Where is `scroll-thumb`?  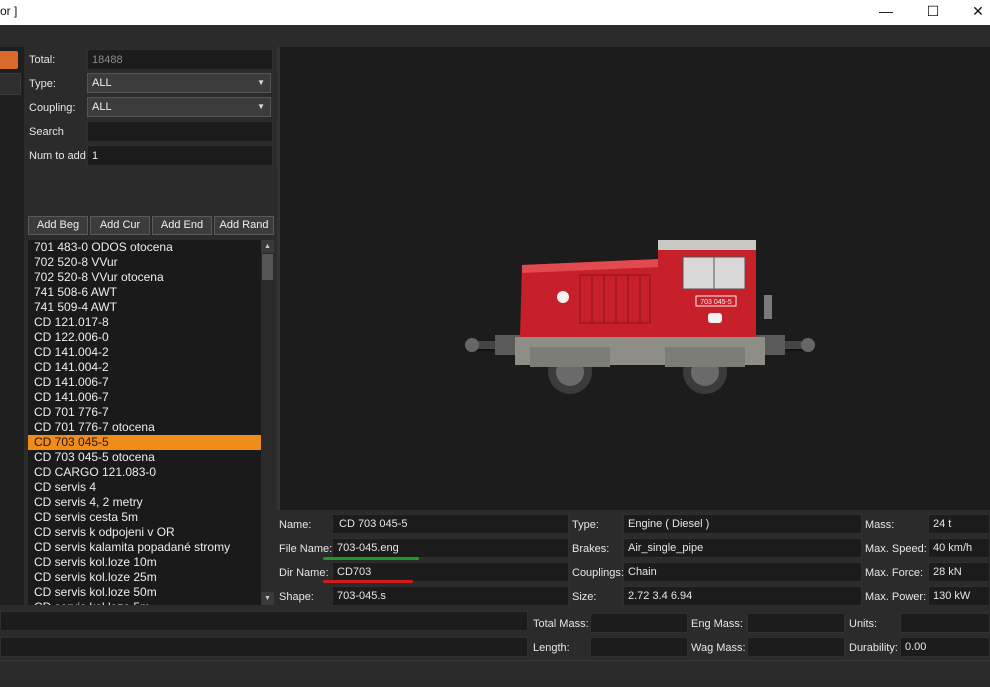
scroll-thumb is located at coordinates (267, 267).